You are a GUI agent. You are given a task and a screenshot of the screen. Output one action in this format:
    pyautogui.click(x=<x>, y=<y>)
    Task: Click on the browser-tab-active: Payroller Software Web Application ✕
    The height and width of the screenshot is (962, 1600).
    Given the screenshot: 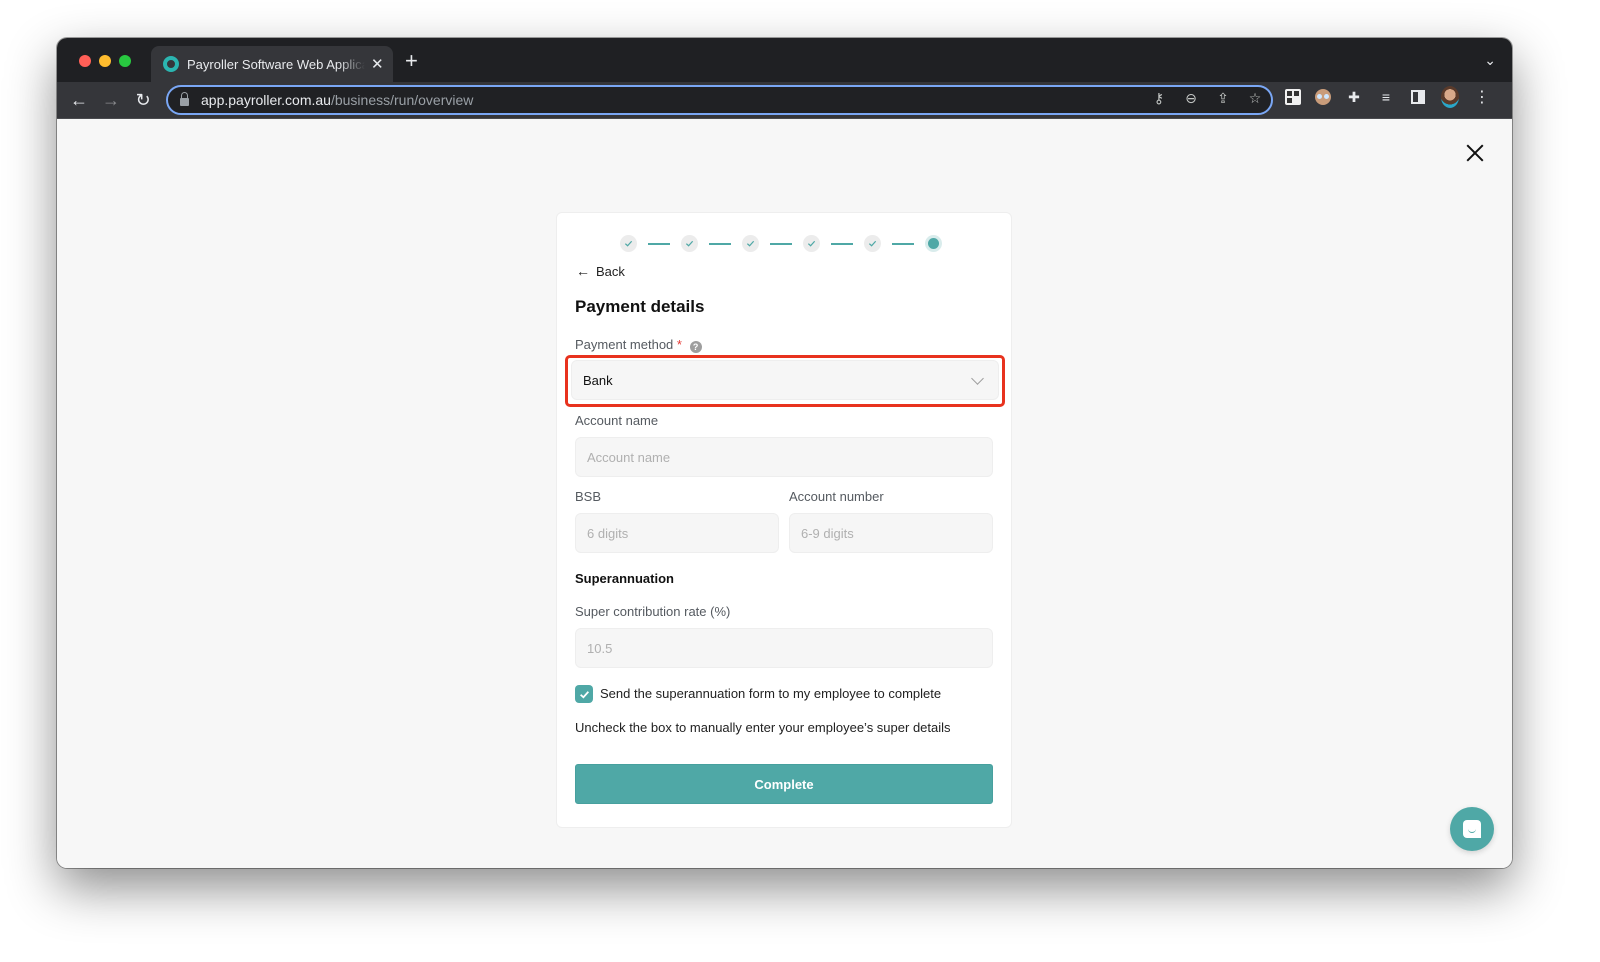 What is the action you would take?
    pyautogui.click(x=272, y=64)
    